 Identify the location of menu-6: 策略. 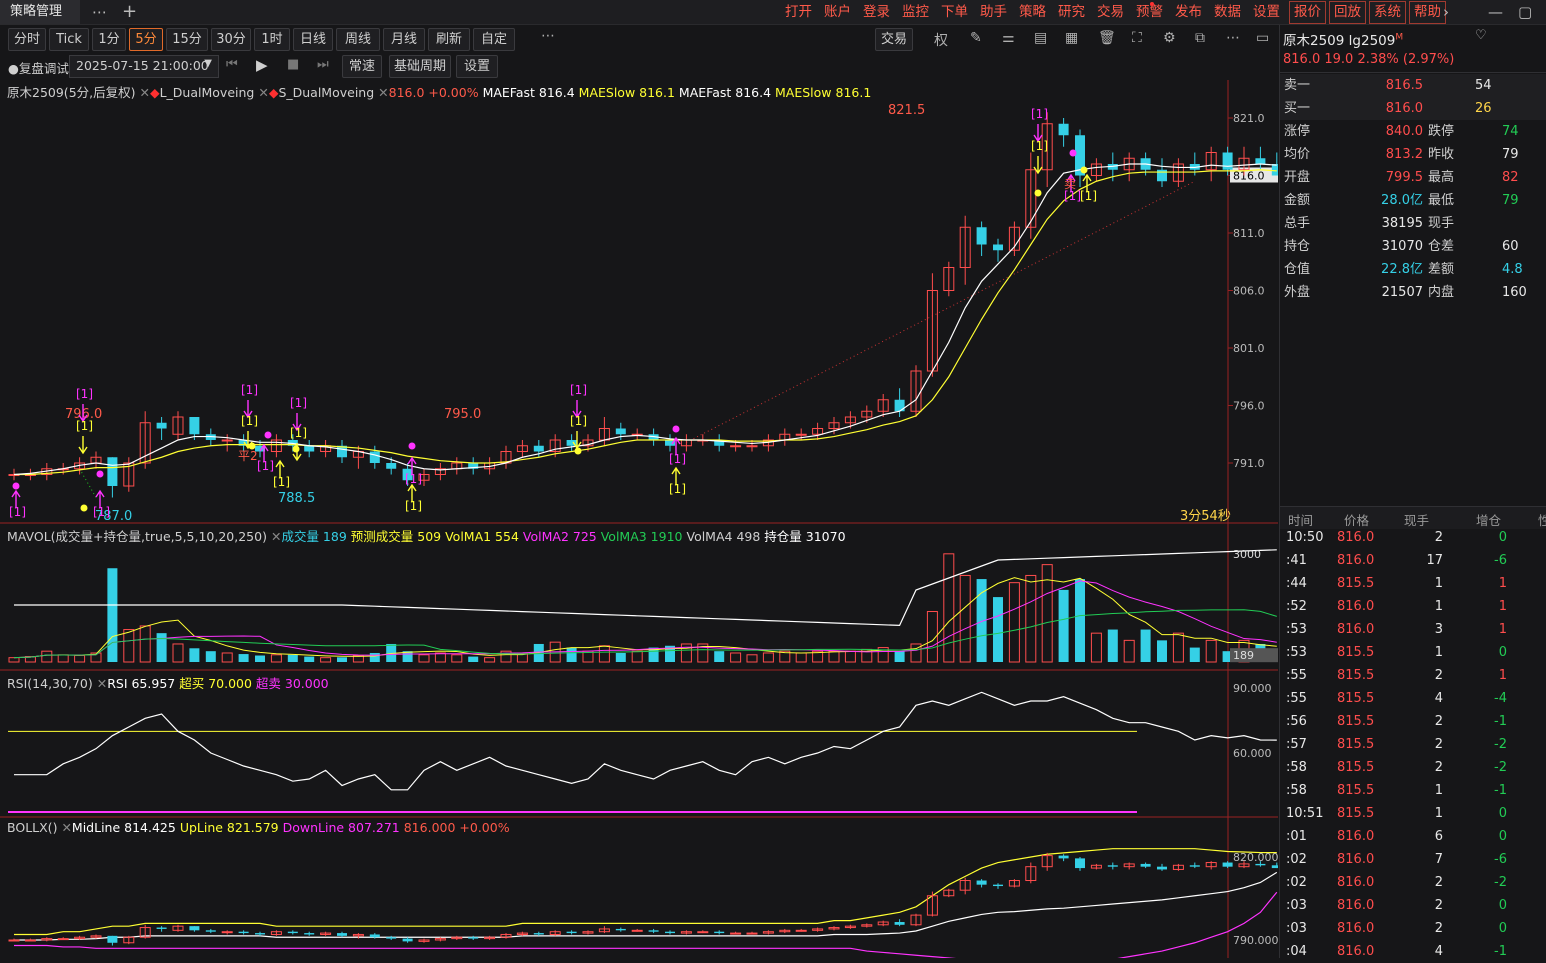
(1032, 12).